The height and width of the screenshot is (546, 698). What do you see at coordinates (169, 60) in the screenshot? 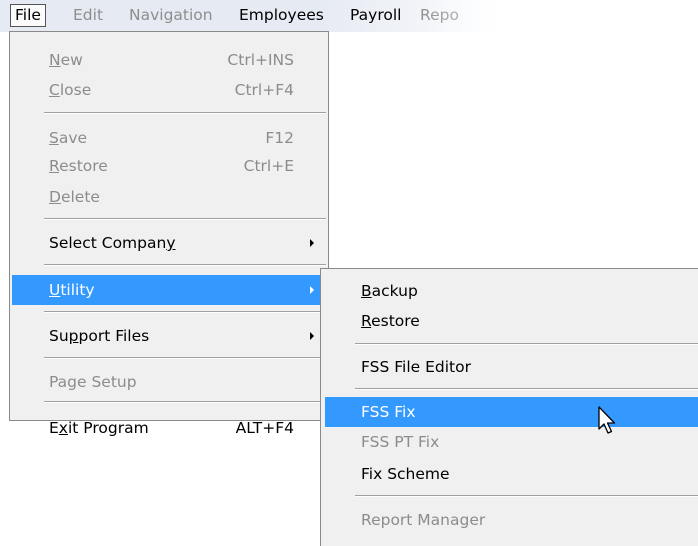
I see `menu-item-new: New Ctrl+INS` at bounding box center [169, 60].